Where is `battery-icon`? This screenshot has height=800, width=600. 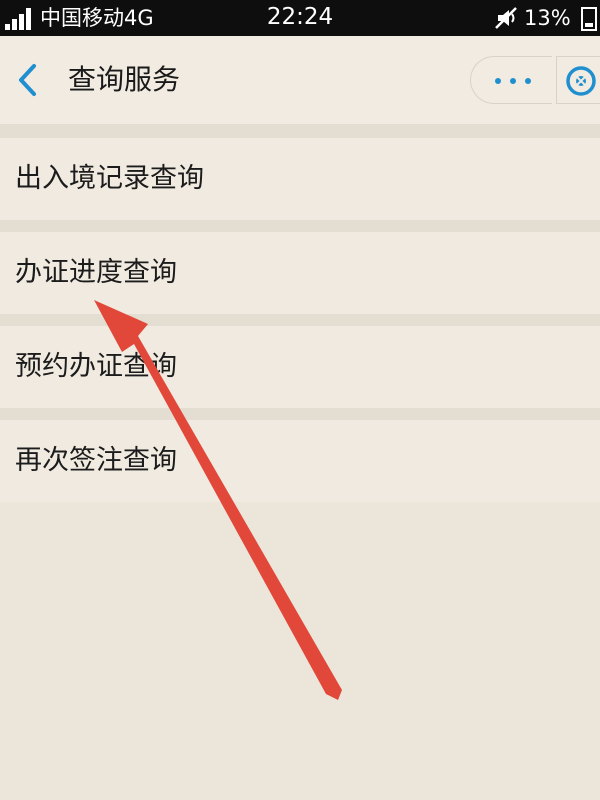 battery-icon is located at coordinates (589, 19).